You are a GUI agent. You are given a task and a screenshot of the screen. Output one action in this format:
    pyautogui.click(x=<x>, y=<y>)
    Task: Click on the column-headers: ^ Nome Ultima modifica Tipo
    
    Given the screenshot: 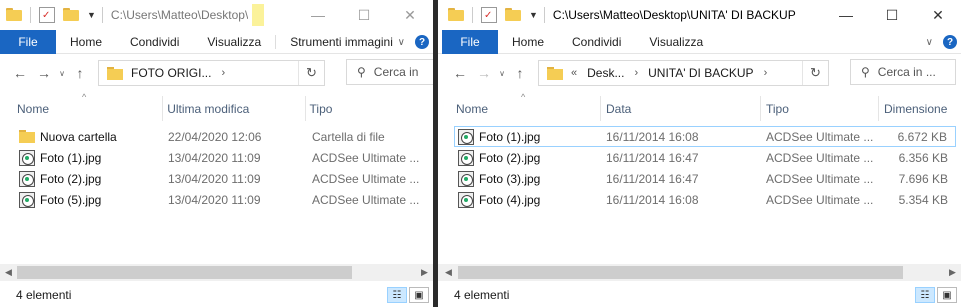 What is the action you would take?
    pyautogui.click(x=216, y=106)
    